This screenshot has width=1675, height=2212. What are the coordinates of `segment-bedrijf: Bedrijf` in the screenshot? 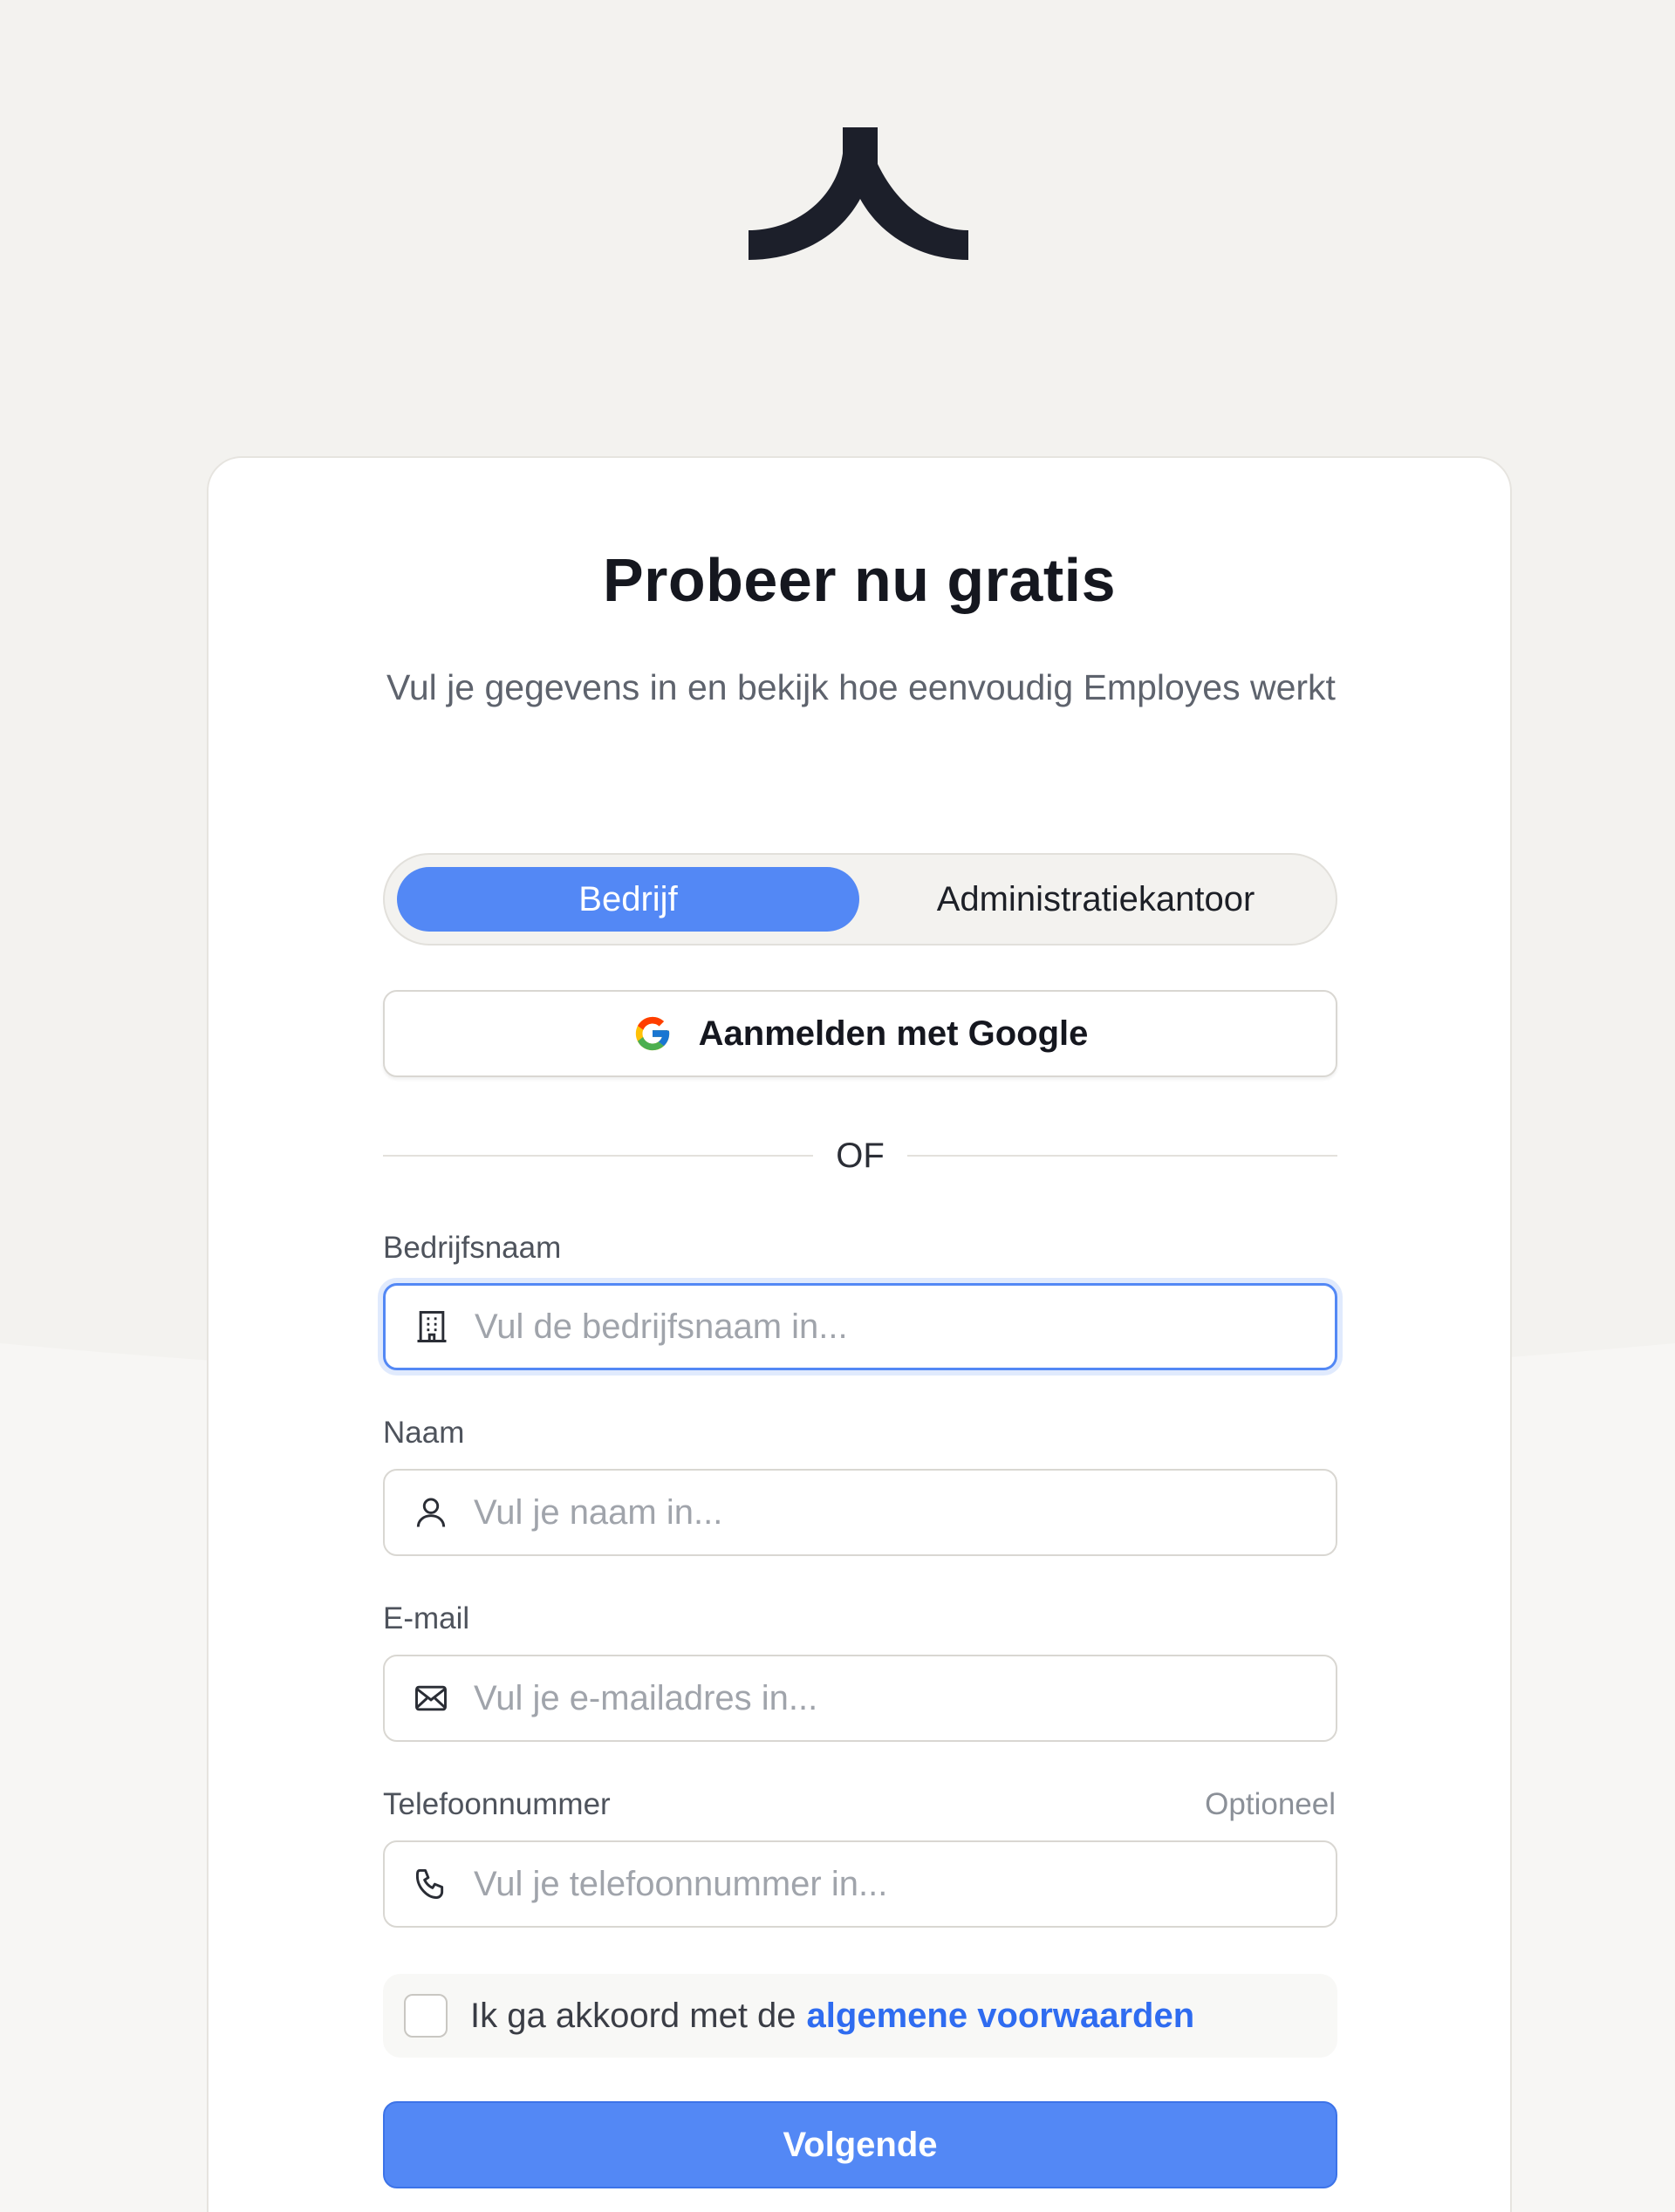 It's located at (628, 899).